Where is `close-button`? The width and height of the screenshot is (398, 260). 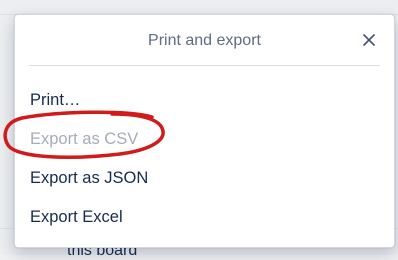 close-button is located at coordinates (369, 40).